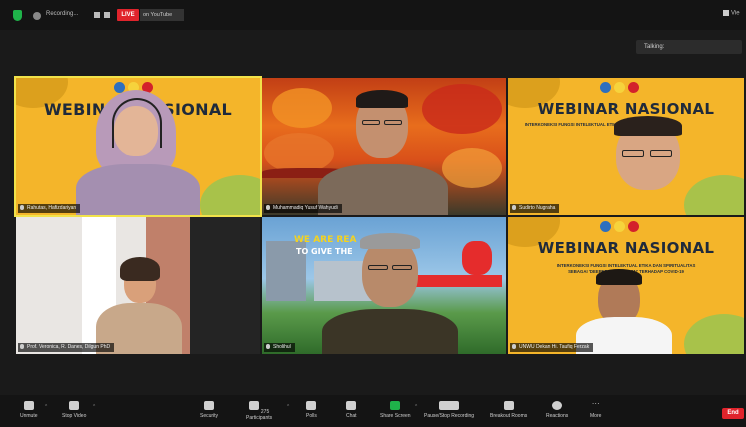 The width and height of the screenshot is (746, 427). Describe the element at coordinates (259, 418) in the screenshot. I see `participants-label: Participants` at that location.